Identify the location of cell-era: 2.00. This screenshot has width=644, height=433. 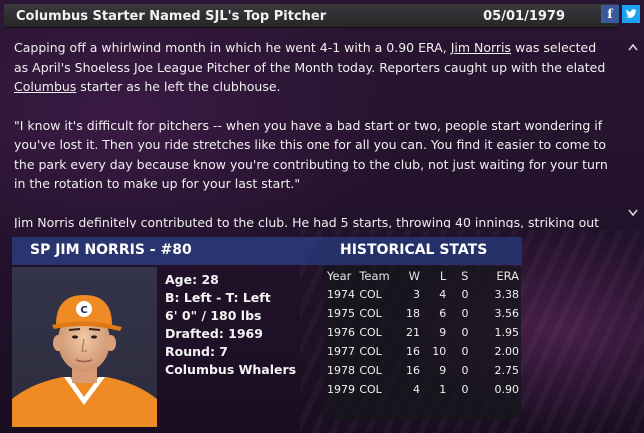
(507, 351).